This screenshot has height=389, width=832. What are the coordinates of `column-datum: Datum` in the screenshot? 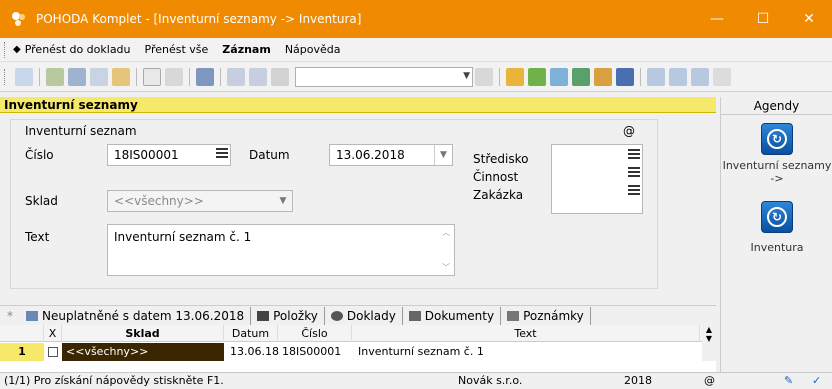 It's located at (251, 333).